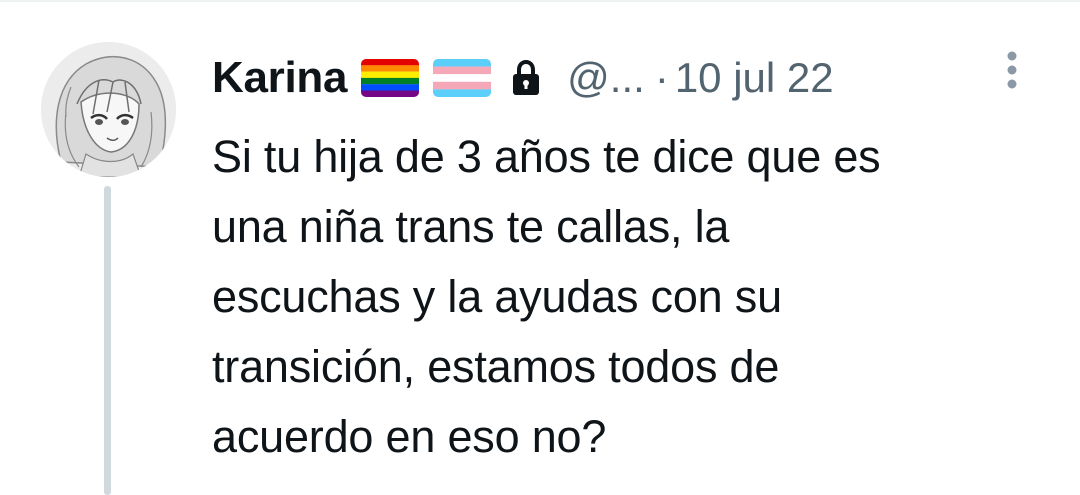 The width and height of the screenshot is (1080, 495). What do you see at coordinates (107, 340) in the screenshot?
I see `thread-connector-line` at bounding box center [107, 340].